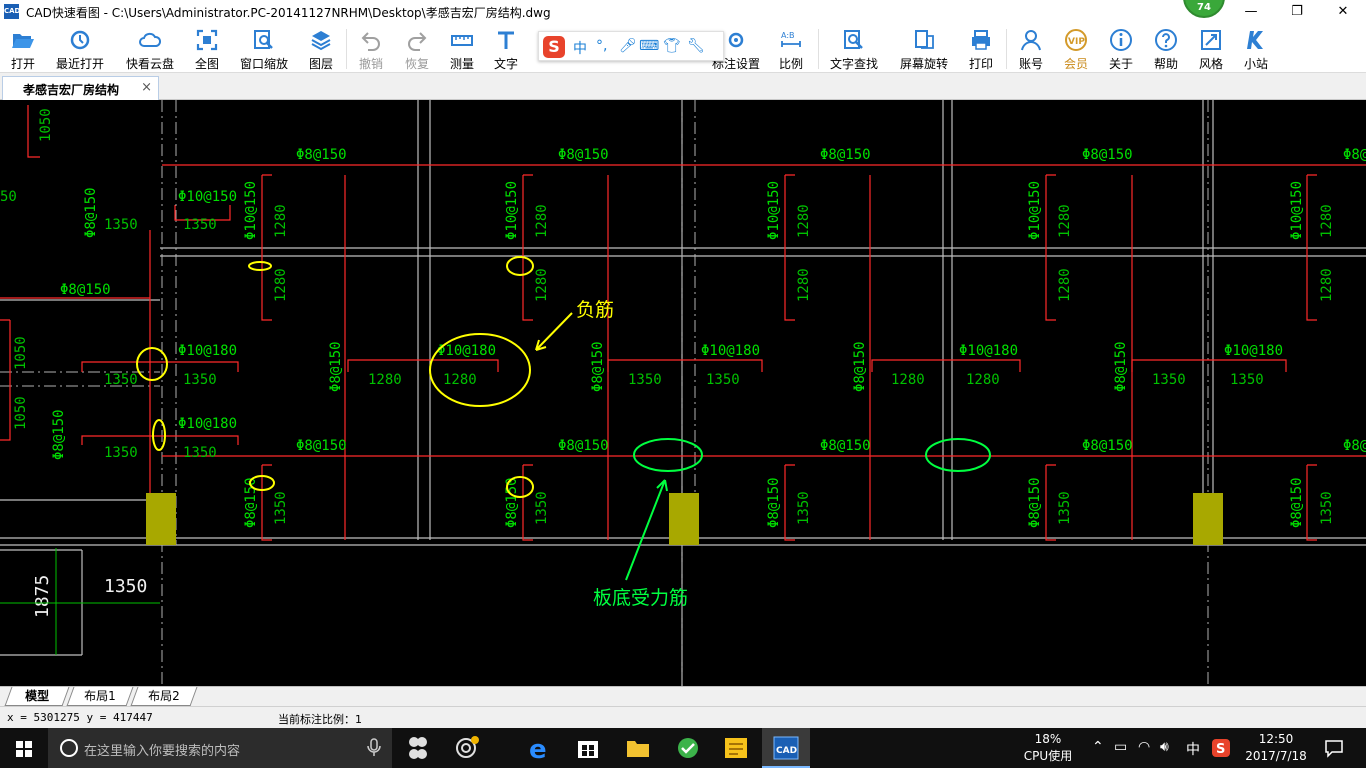 Image resolution: width=1366 pixels, height=772 pixels. I want to click on wifi-icon: ◠, so click(1144, 747).